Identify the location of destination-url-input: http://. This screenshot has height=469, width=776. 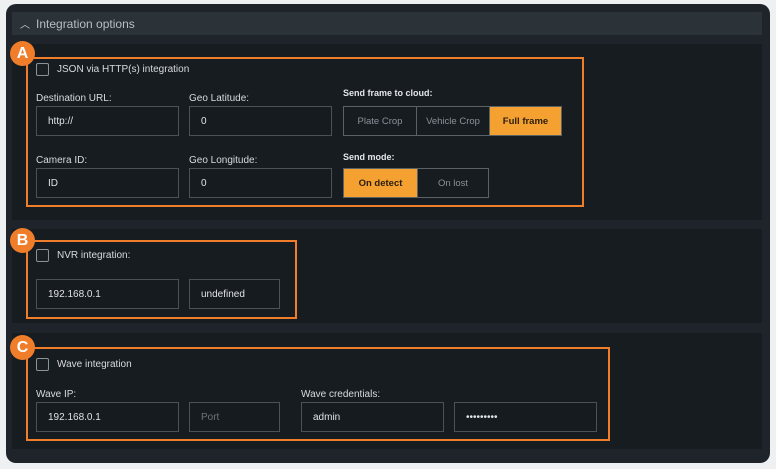
(107, 121).